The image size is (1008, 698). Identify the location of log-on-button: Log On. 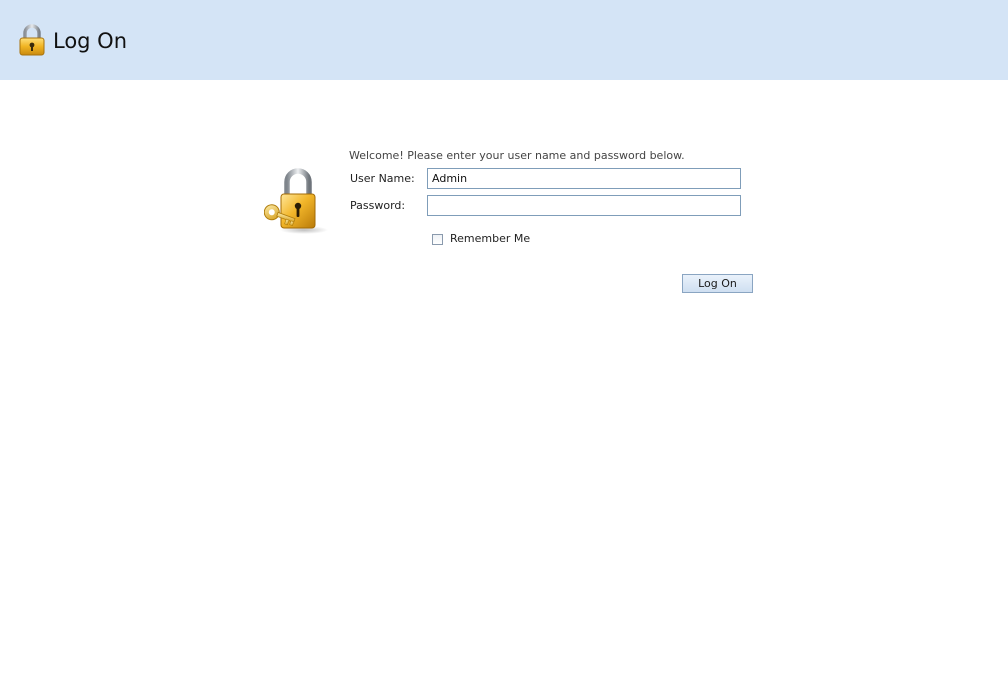
(717, 283).